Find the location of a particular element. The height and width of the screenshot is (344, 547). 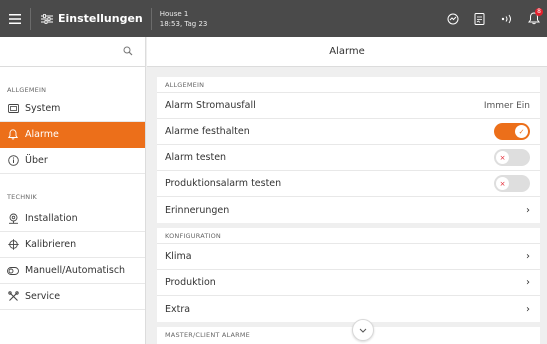

bell-icon is located at coordinates (13, 135).